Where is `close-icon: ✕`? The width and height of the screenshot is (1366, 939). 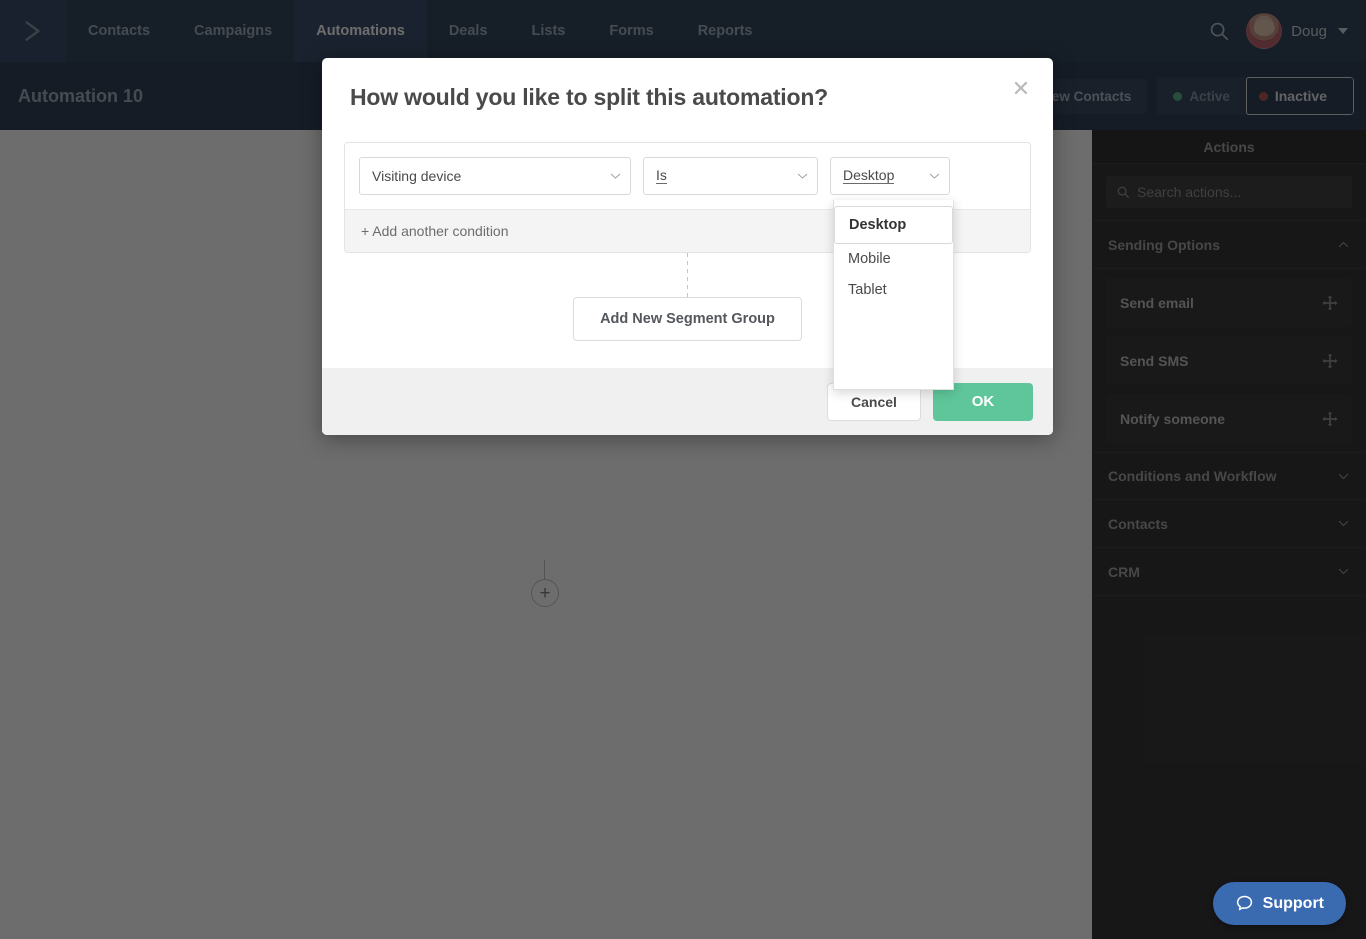 close-icon: ✕ is located at coordinates (1021, 90).